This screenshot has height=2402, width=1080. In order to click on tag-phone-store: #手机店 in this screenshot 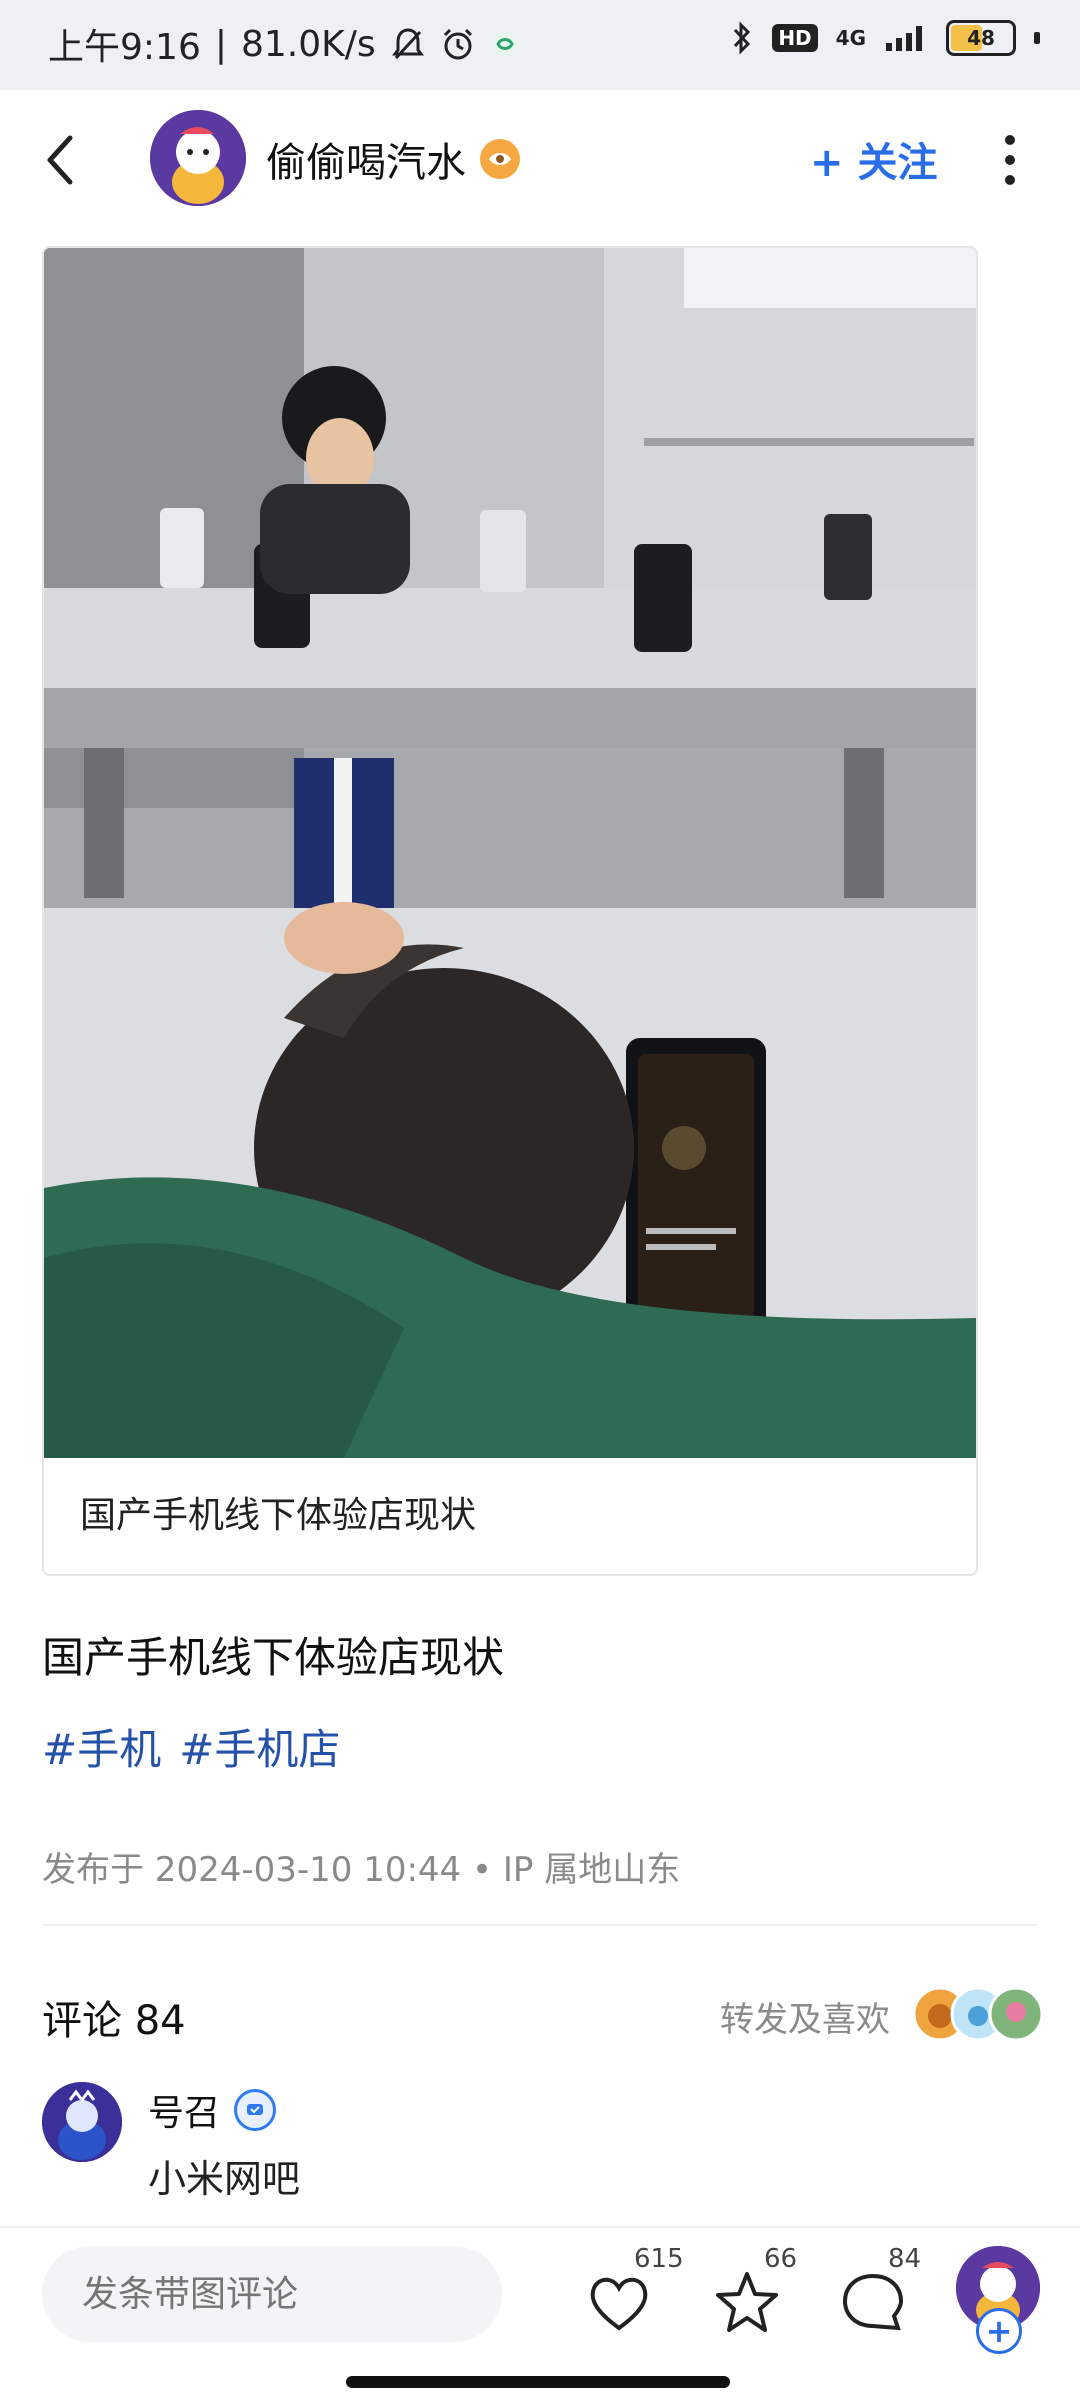, I will do `click(259, 1746)`.